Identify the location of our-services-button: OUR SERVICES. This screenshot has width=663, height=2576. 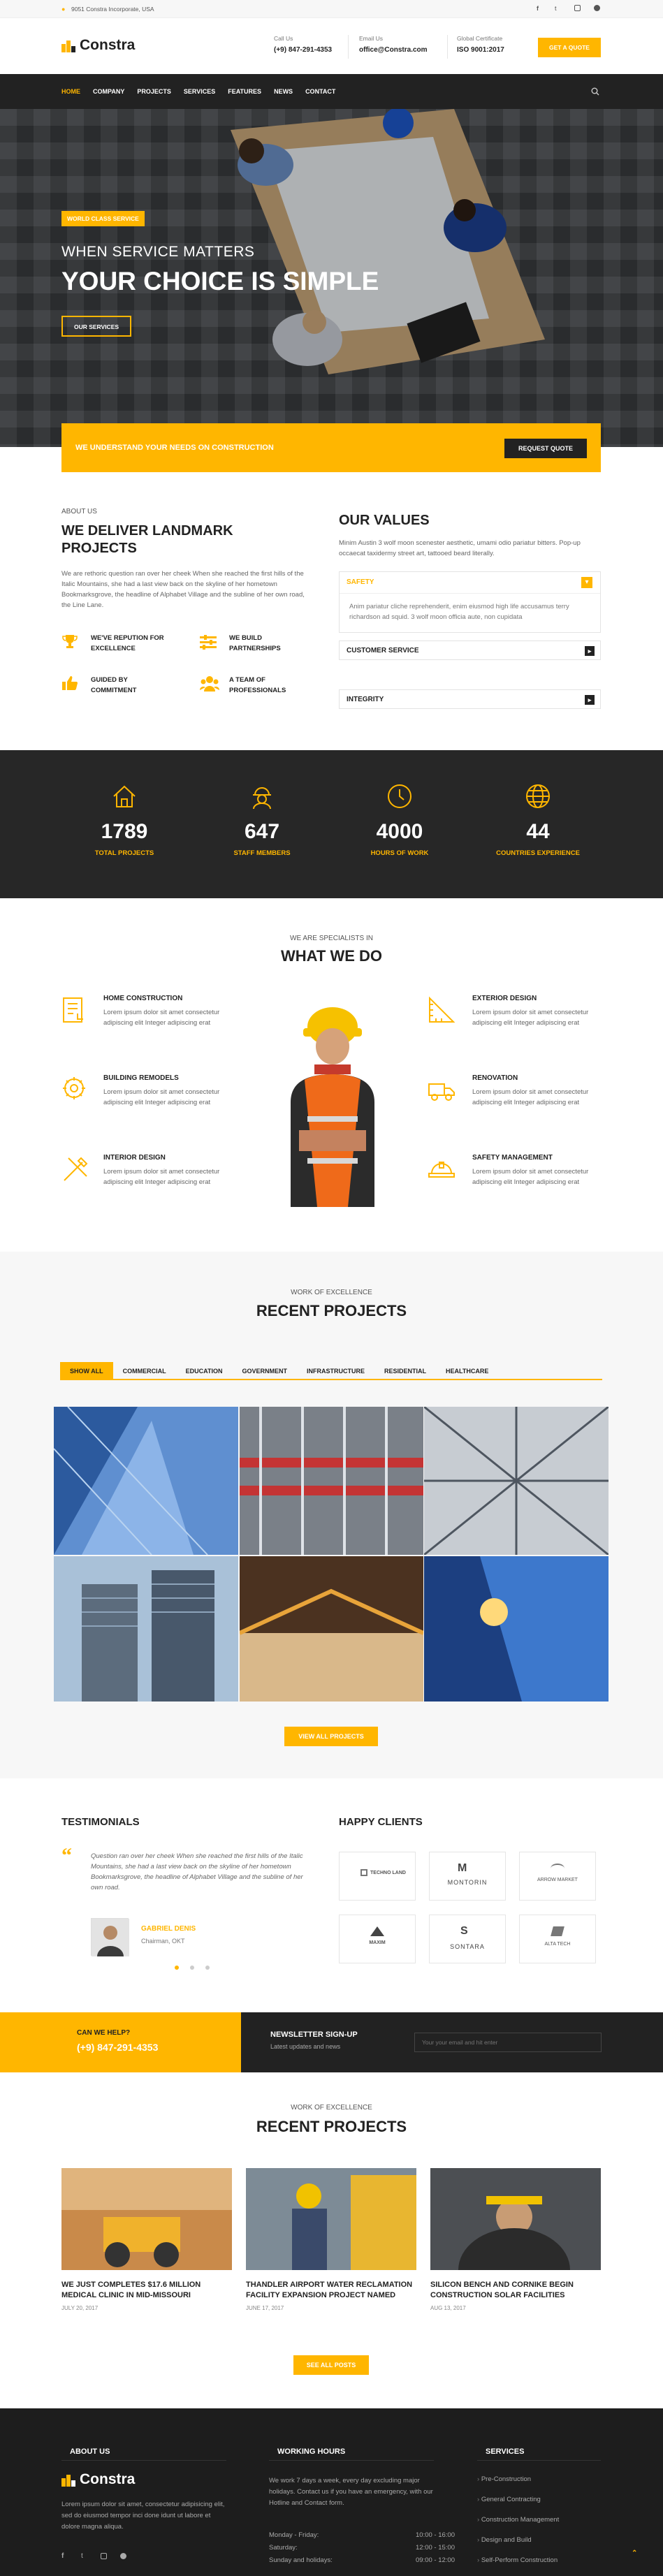
(96, 326).